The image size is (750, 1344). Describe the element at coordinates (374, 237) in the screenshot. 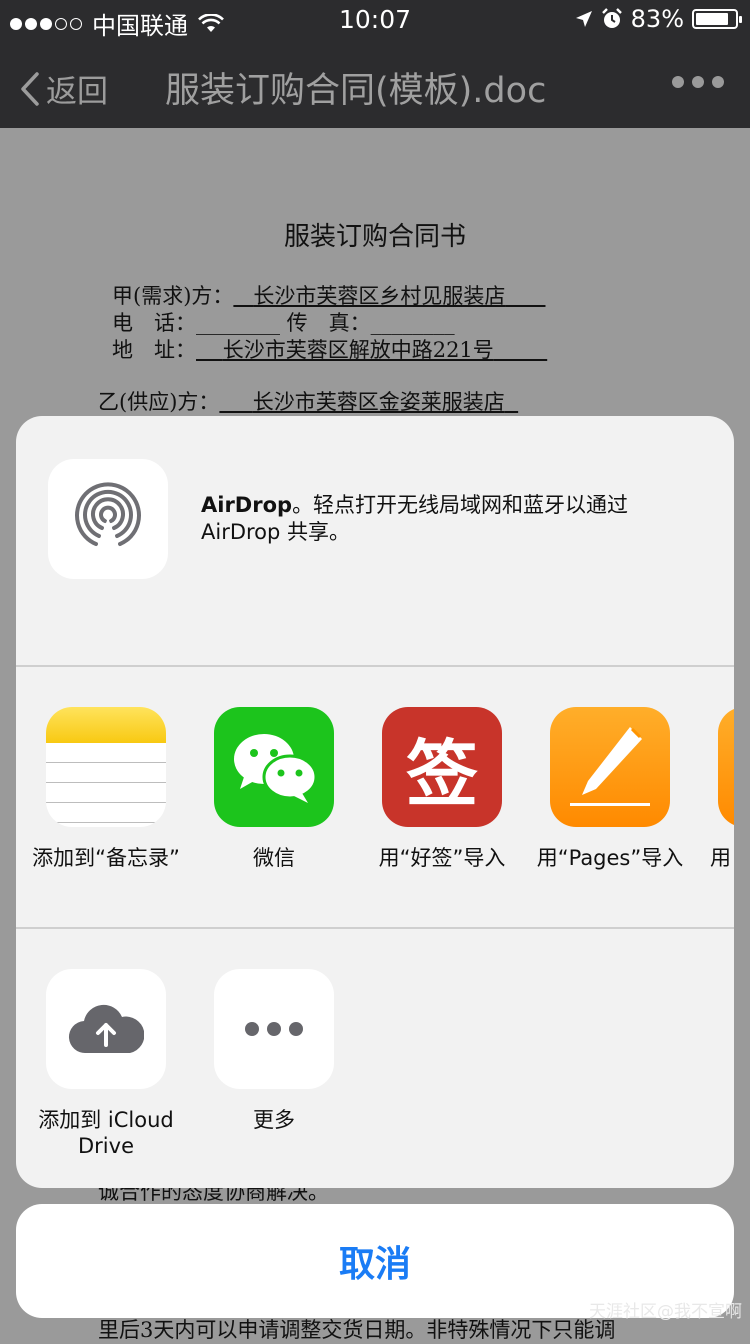

I see `document-title: 服装订购合同书` at that location.